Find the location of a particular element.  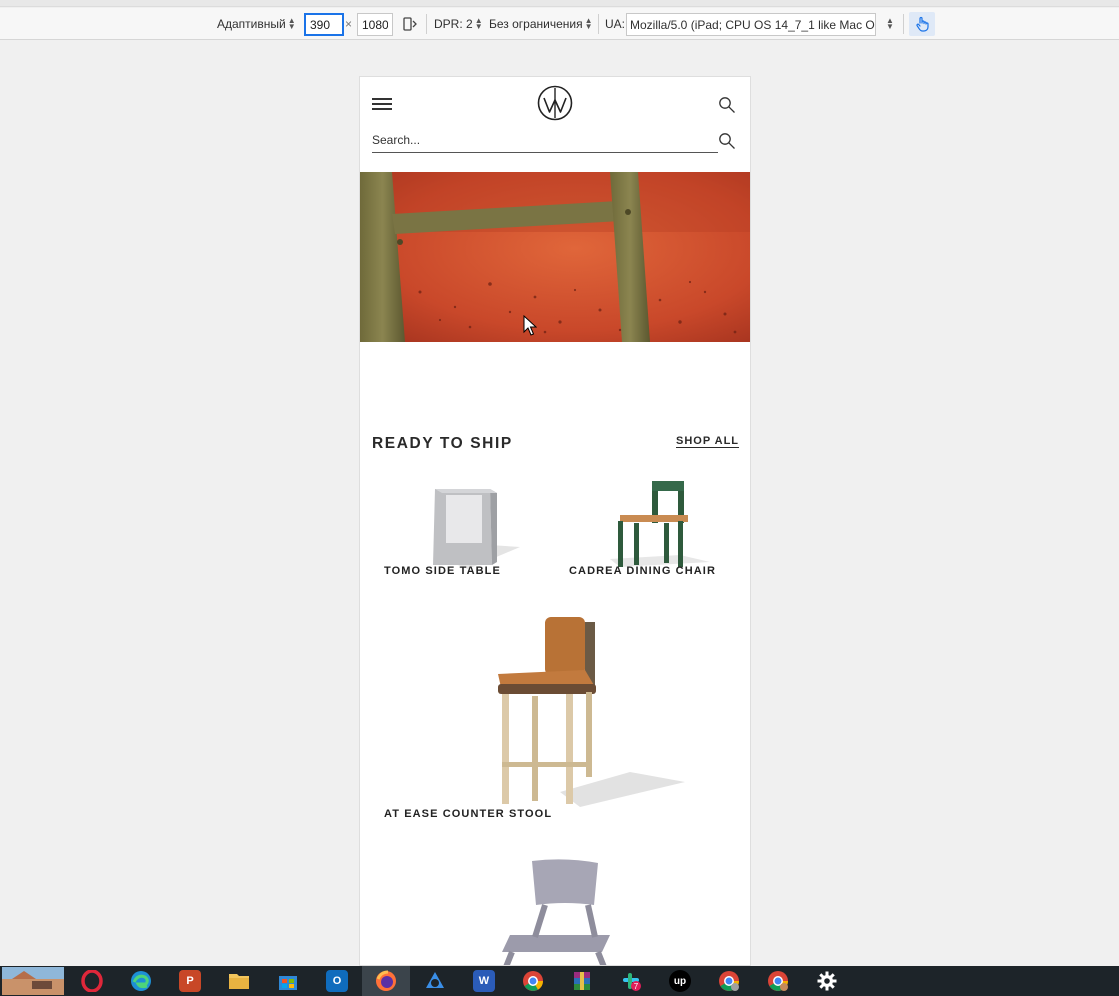

hand-pointer-icon is located at coordinates (922, 24).